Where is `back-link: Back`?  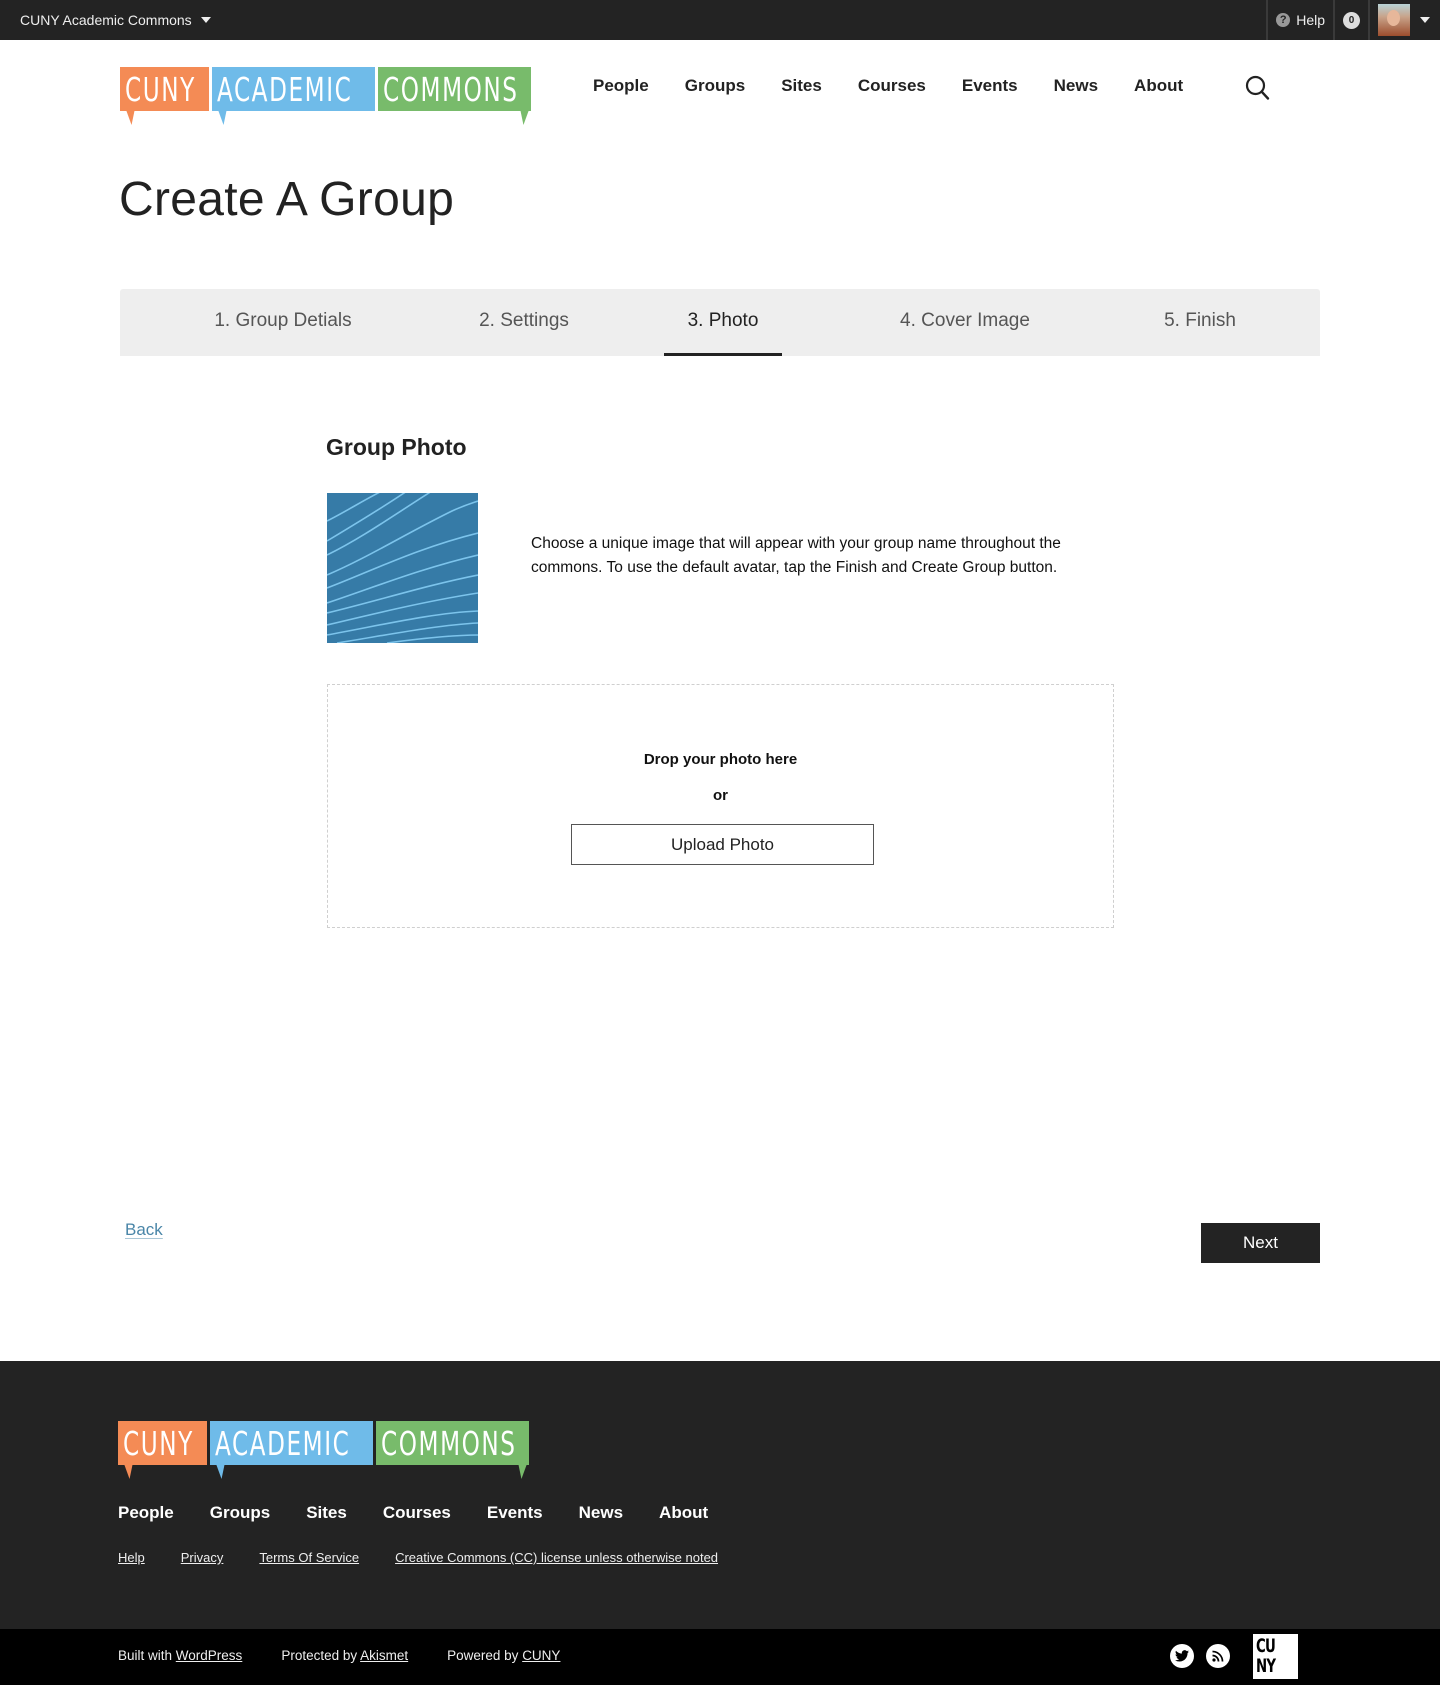
back-link: Back is located at coordinates (144, 1230).